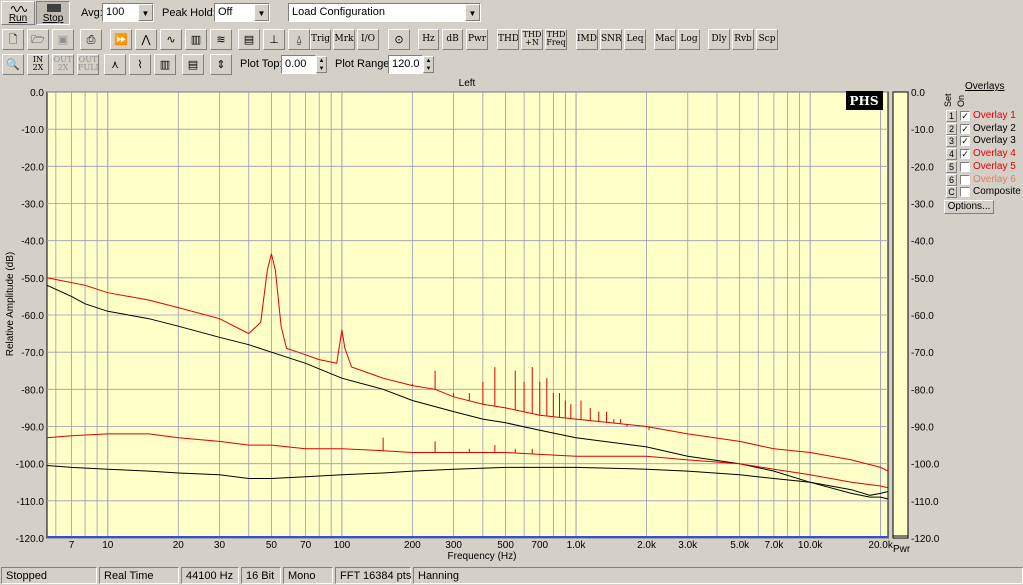 The width and height of the screenshot is (1023, 585). Describe the element at coordinates (242, 12) in the screenshot. I see `peak-hold-select: Off ▼` at that location.